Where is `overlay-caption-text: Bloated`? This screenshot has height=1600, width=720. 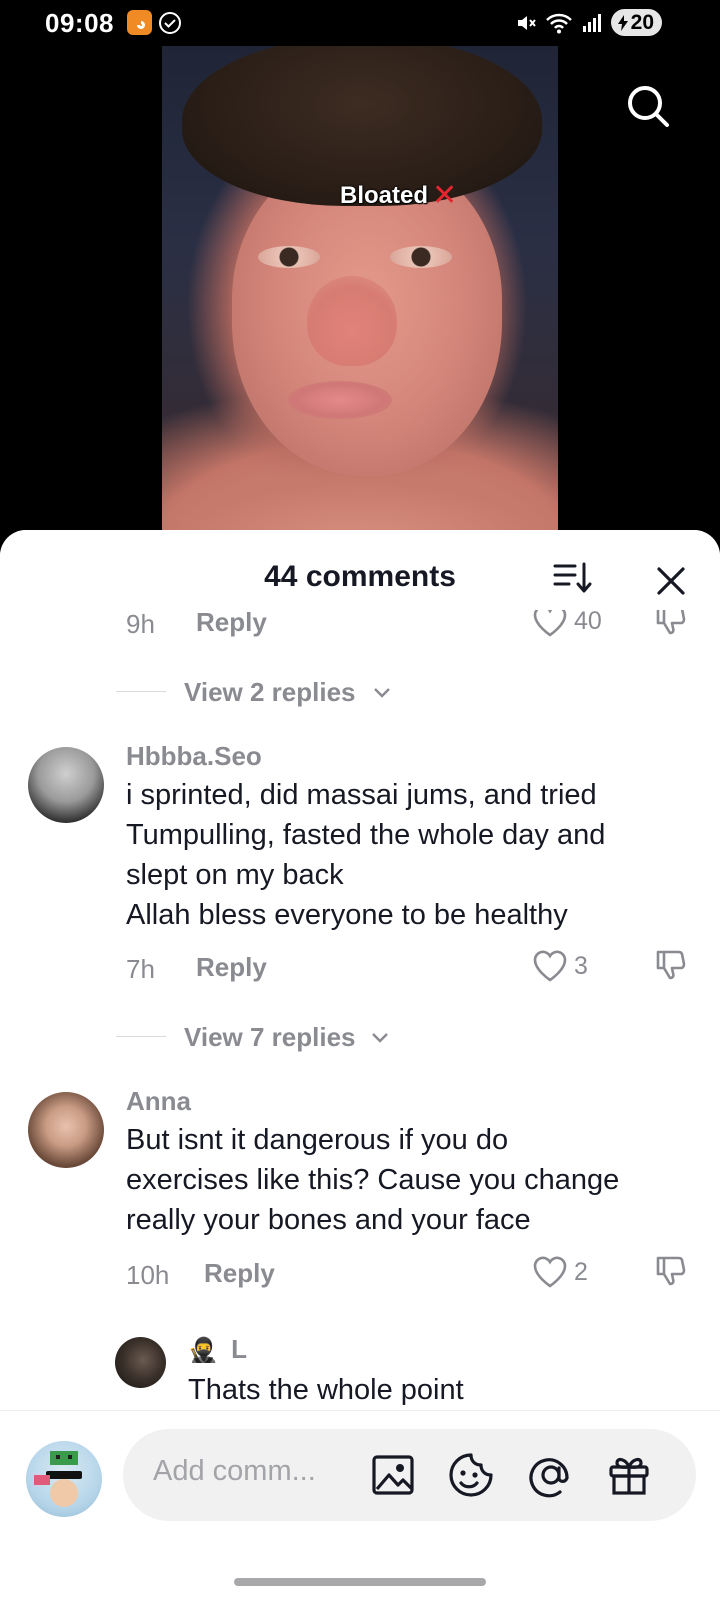 overlay-caption-text: Bloated is located at coordinates (384, 195).